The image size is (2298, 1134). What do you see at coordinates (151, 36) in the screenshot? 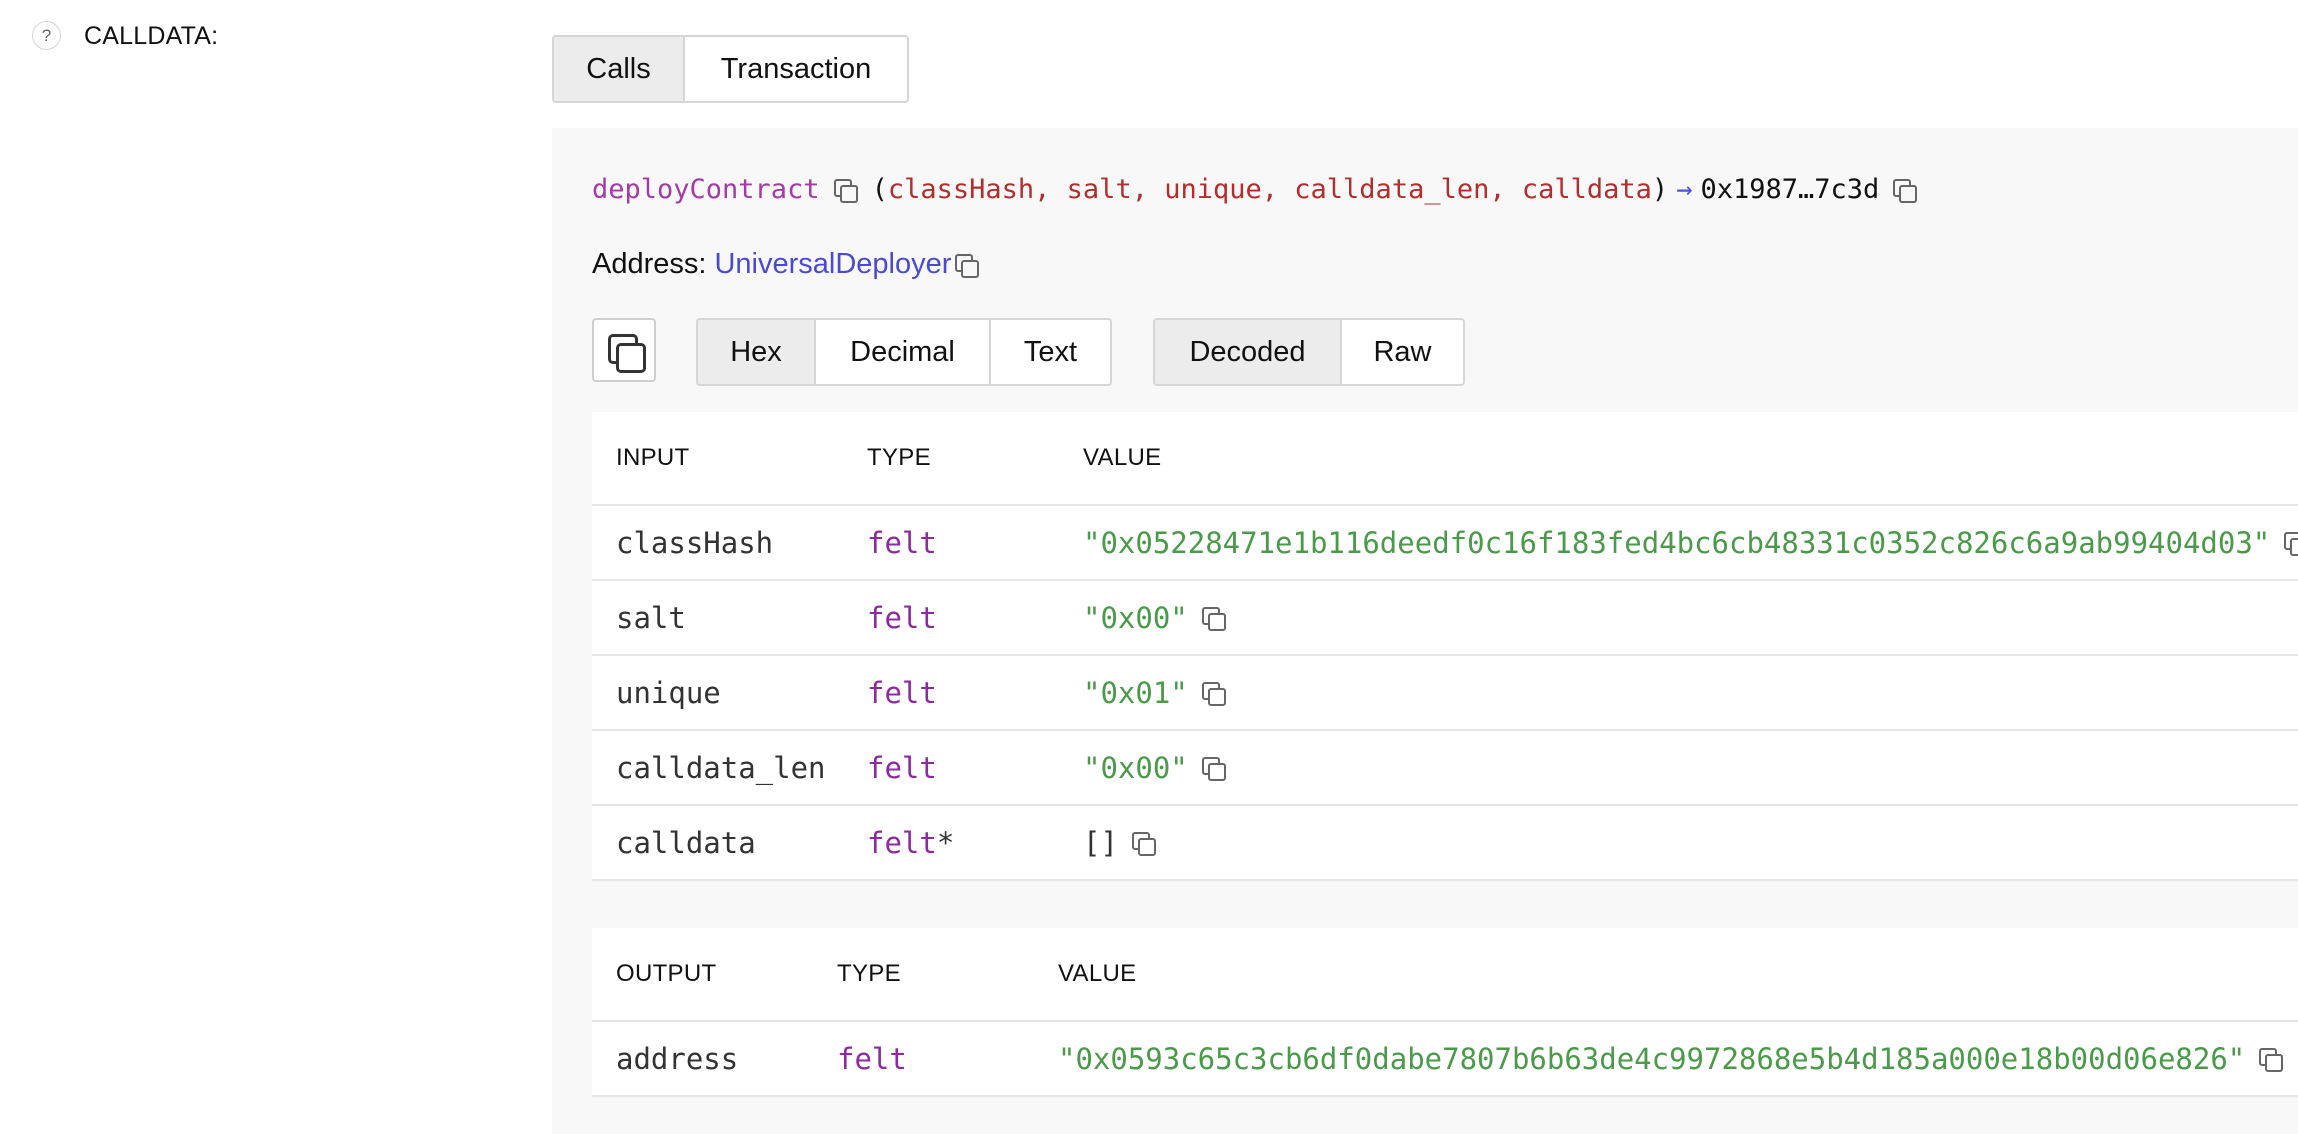
I see `calldata-label: CALLDATA:` at bounding box center [151, 36].